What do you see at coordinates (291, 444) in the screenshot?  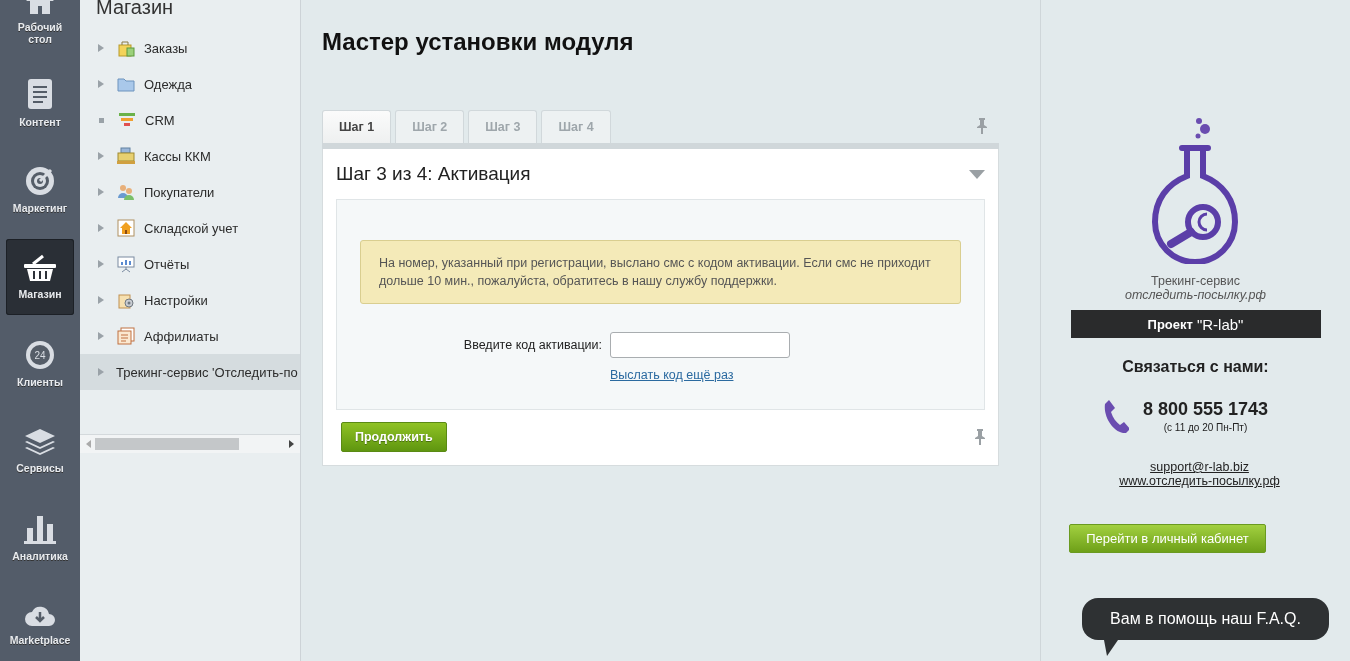 I see `scroll-right-icon` at bounding box center [291, 444].